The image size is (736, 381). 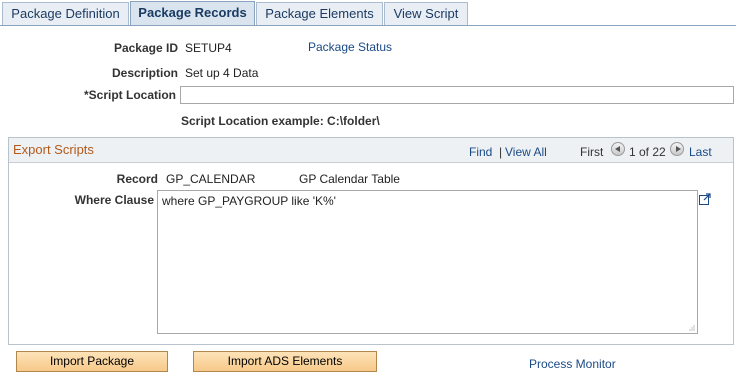 I want to click on import-package-button: Import Package, so click(x=92, y=361).